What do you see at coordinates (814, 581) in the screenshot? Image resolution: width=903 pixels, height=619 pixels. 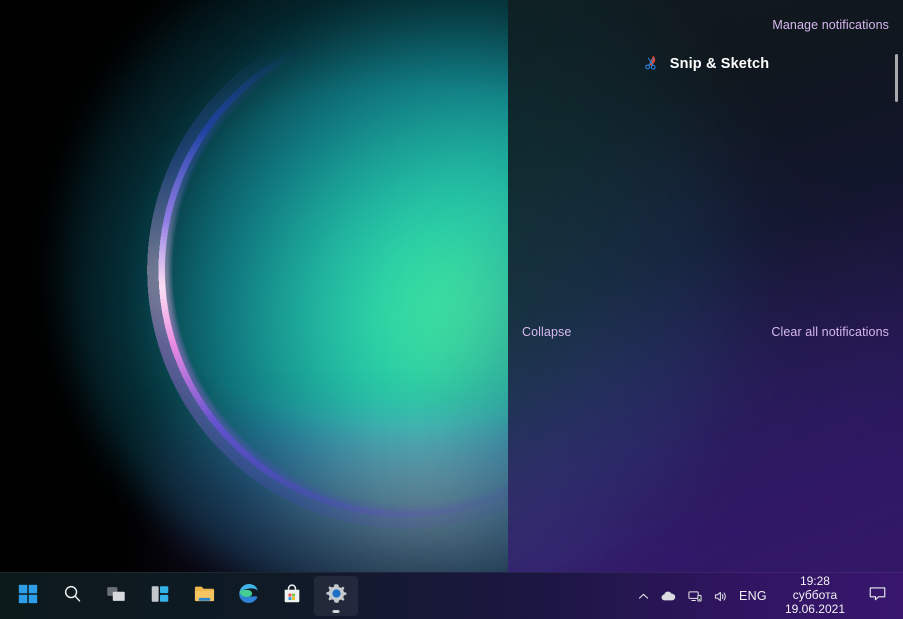 I see `clock-time: 19:28` at bounding box center [814, 581].